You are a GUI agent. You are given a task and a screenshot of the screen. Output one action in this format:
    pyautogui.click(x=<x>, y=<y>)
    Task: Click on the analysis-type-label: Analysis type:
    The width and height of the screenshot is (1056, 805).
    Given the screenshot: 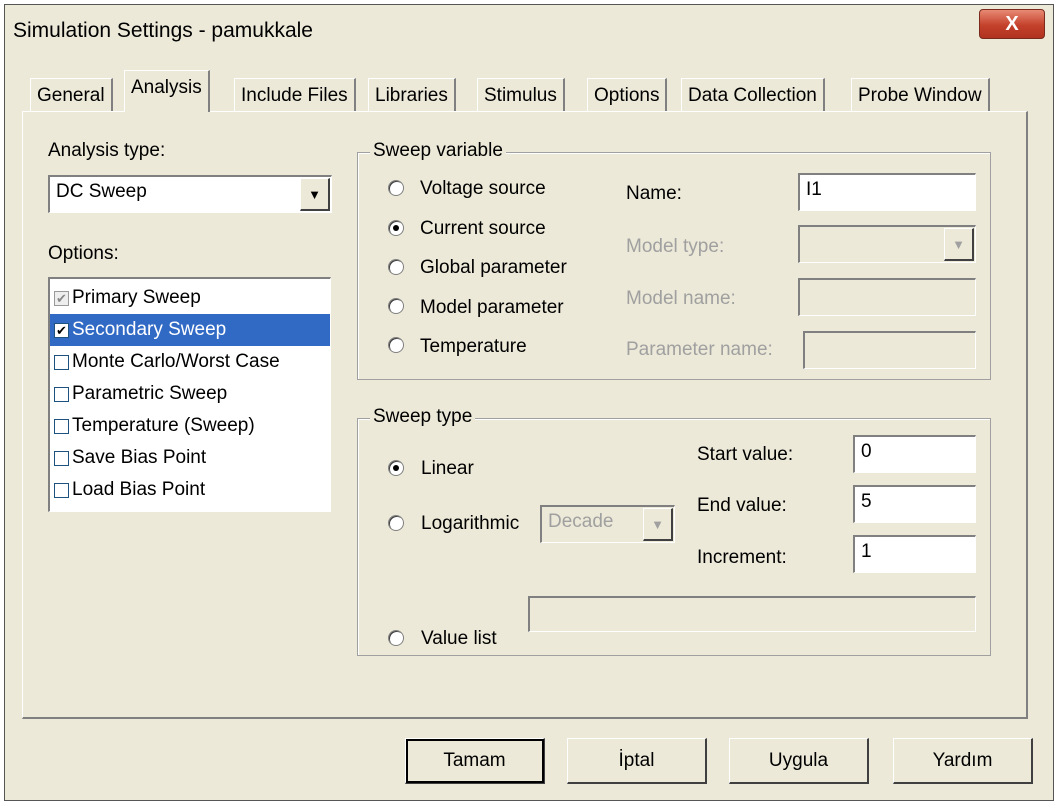 What is the action you would take?
    pyautogui.click(x=107, y=150)
    